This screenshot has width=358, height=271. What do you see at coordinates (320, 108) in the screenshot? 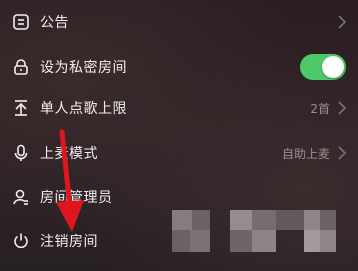
I see `song-limit-value: 2首` at bounding box center [320, 108].